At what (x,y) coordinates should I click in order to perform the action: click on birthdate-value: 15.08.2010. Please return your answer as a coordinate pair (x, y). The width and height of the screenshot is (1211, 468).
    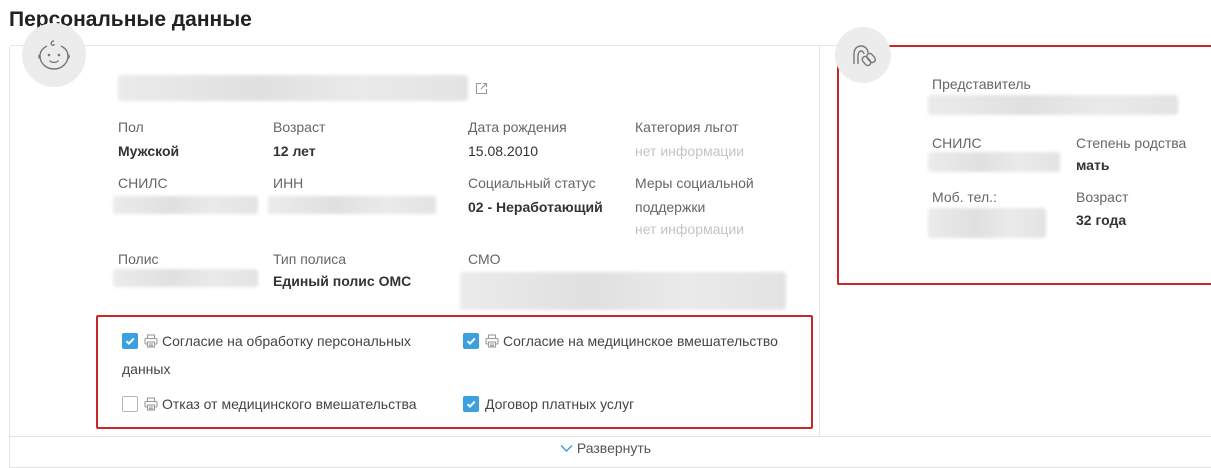
    Looking at the image, I should click on (503, 151).